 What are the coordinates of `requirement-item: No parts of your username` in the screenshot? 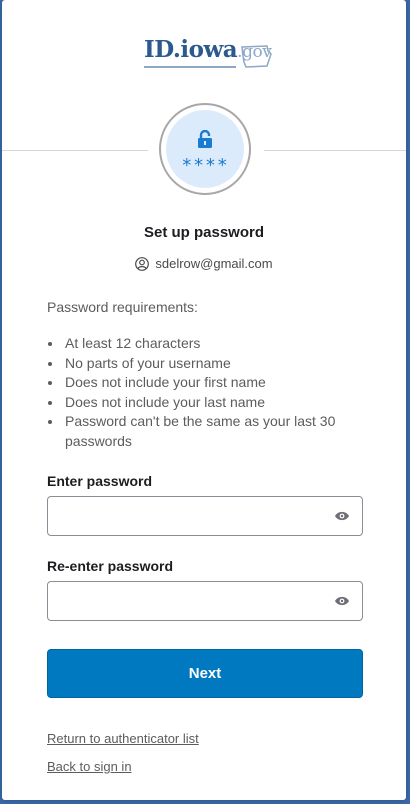 It's located at (223, 364).